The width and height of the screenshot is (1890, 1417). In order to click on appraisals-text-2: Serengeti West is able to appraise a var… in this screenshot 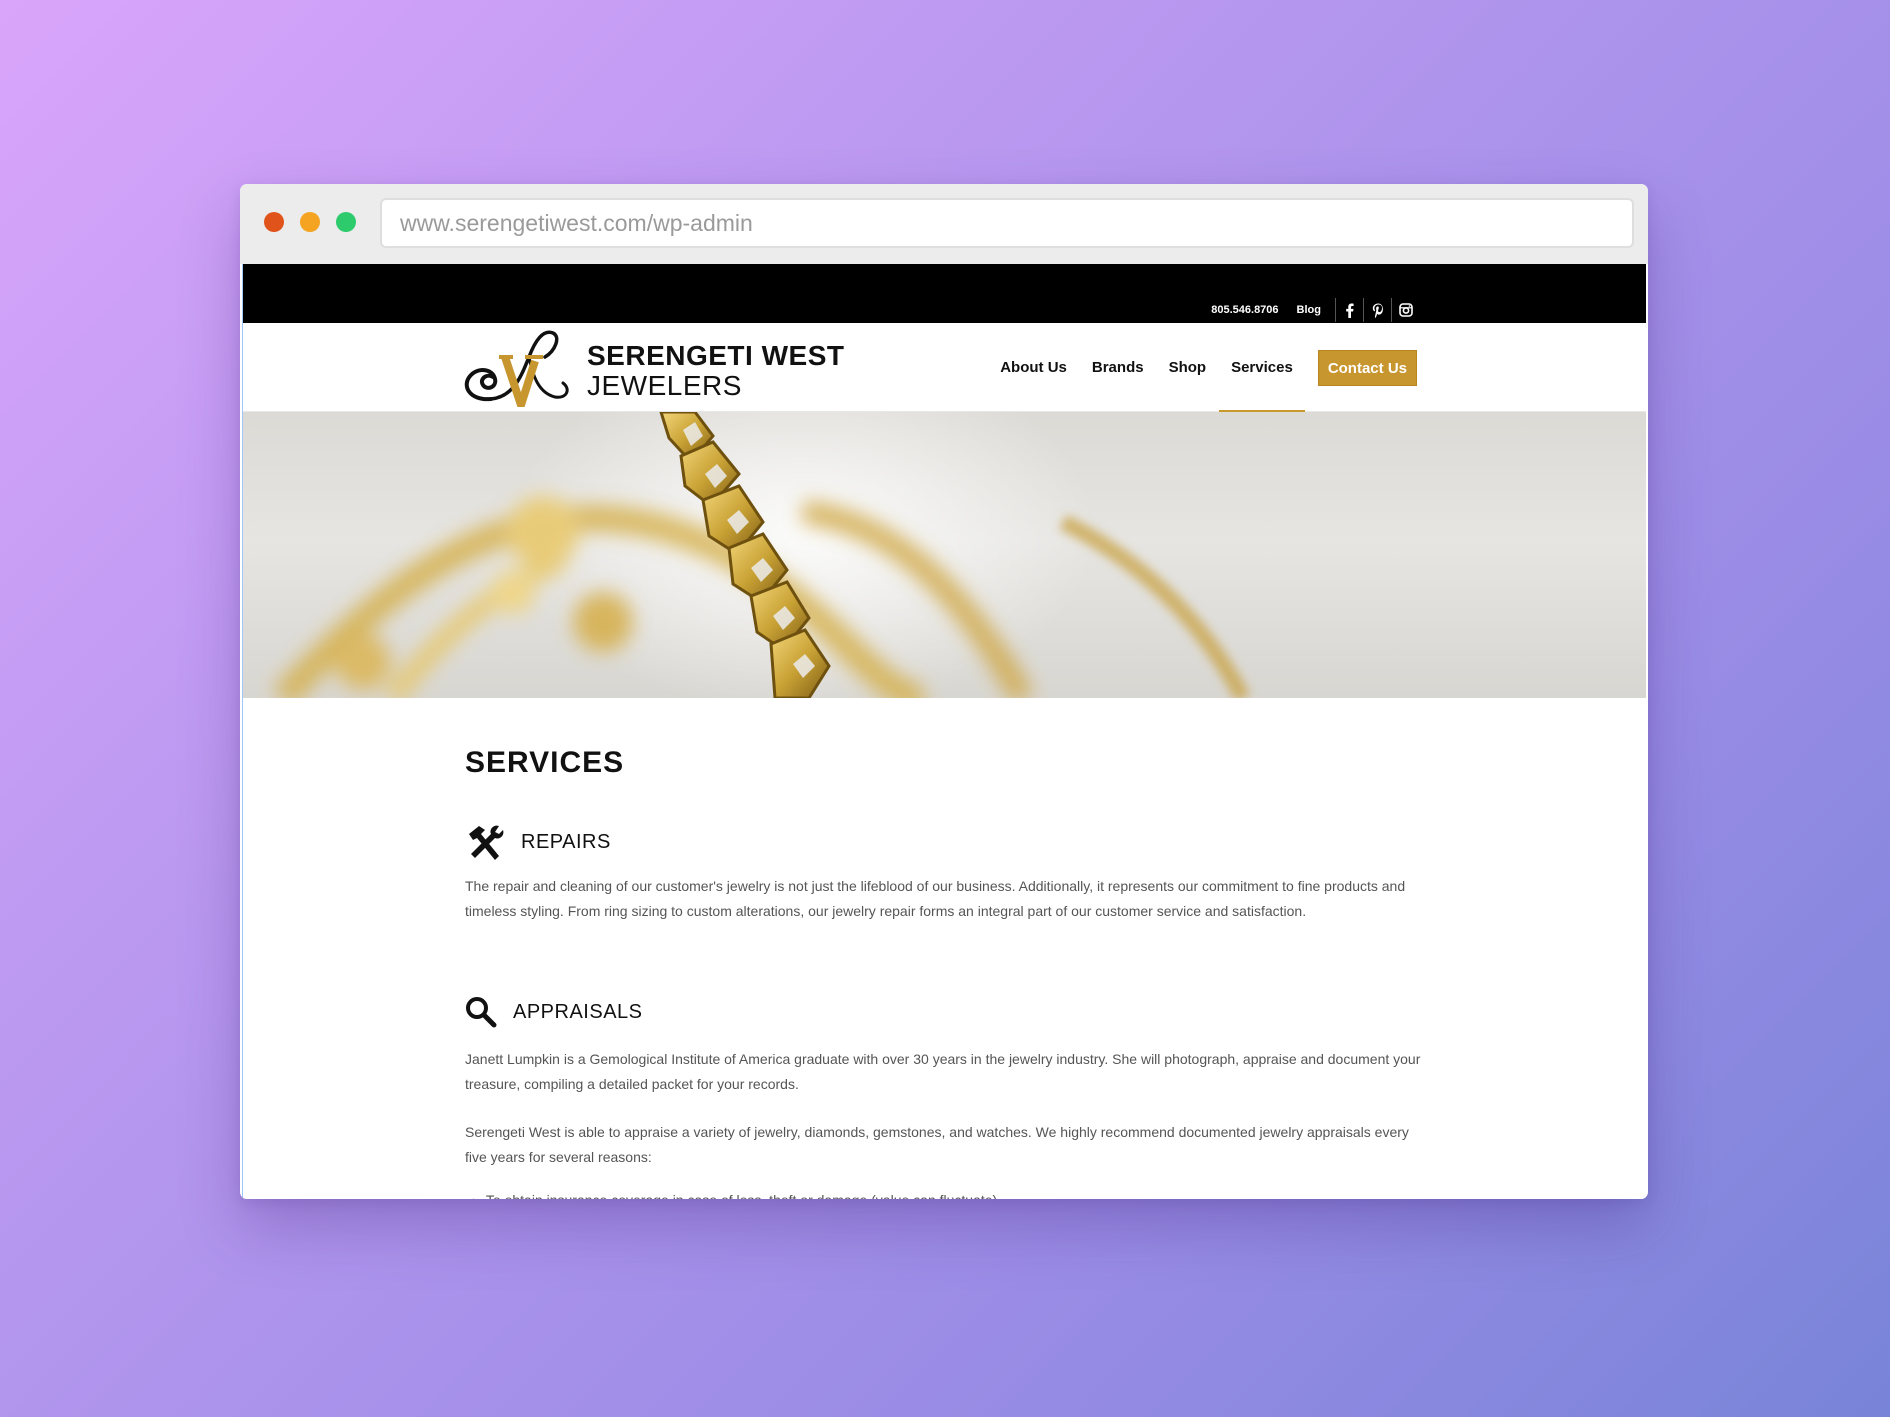, I will do `click(937, 1144)`.